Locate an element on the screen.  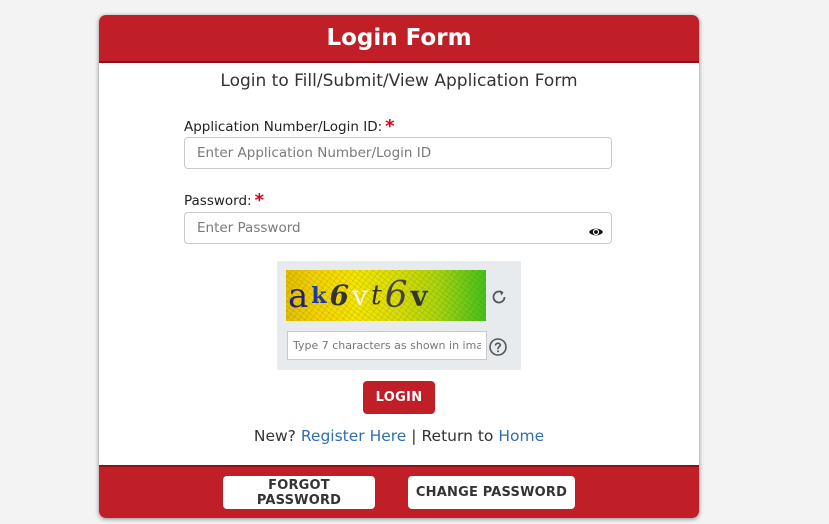
home-link: Home is located at coordinates (521, 436).